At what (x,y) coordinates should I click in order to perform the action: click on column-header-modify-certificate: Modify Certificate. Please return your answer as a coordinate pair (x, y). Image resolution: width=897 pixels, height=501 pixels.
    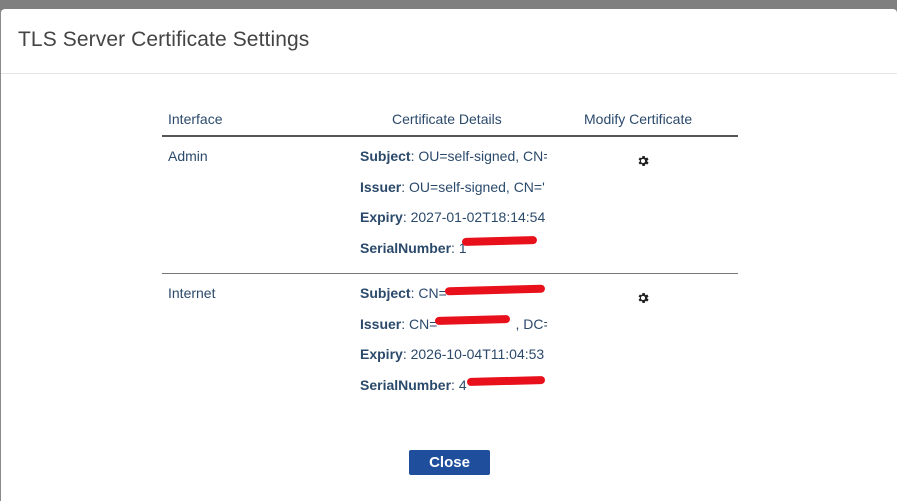
    Looking at the image, I should click on (638, 119).